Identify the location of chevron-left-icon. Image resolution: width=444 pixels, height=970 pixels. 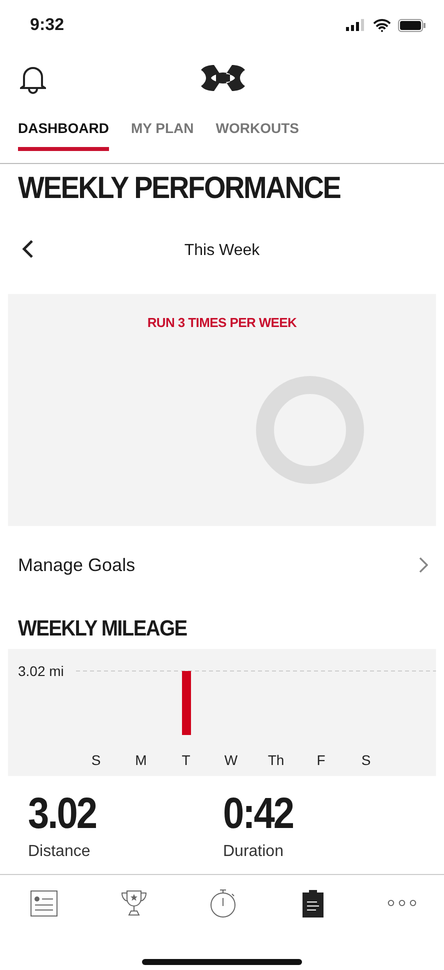
(28, 249).